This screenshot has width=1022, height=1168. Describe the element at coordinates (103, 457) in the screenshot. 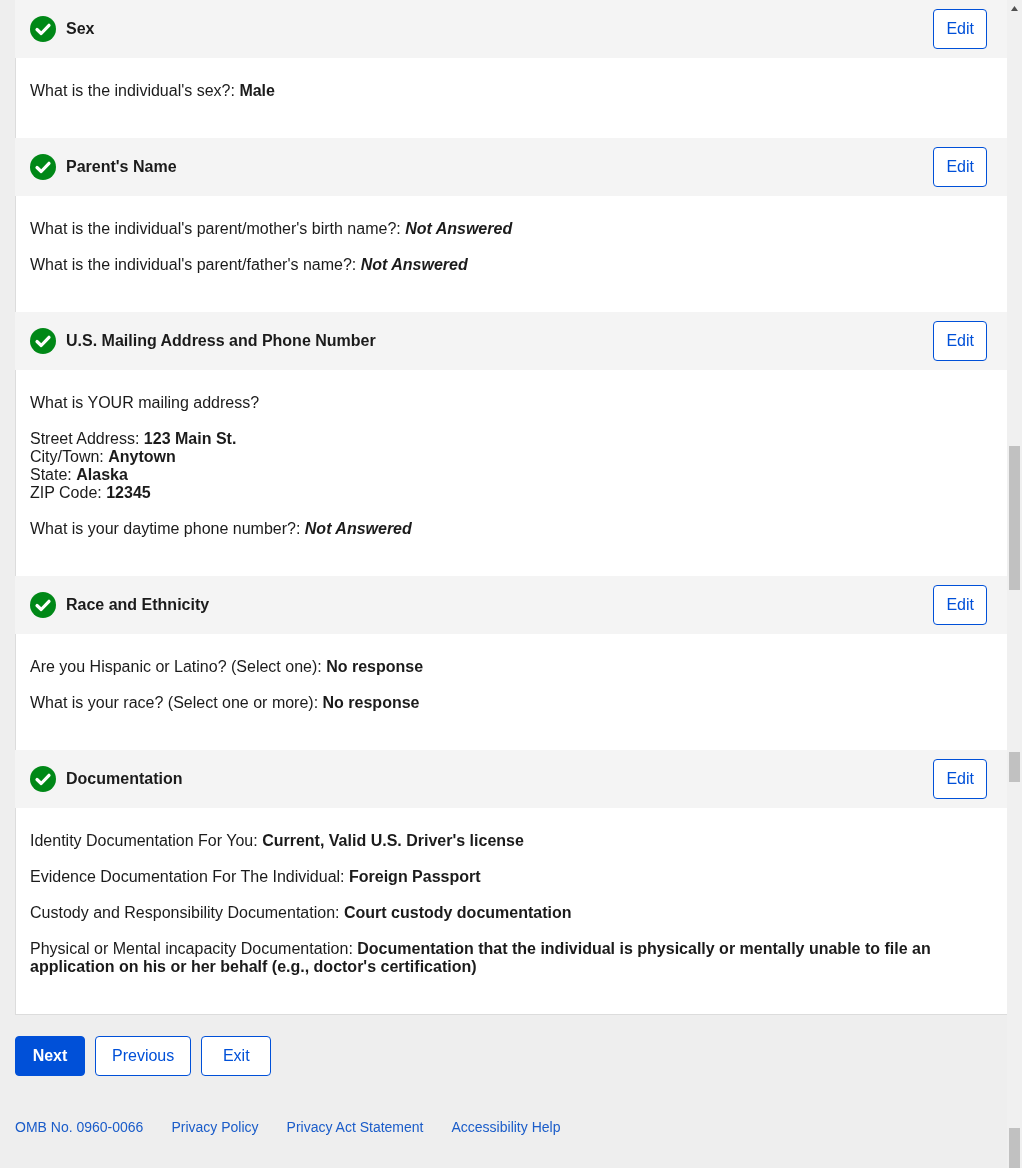

I see `address-line: City/Town: Anytown` at that location.